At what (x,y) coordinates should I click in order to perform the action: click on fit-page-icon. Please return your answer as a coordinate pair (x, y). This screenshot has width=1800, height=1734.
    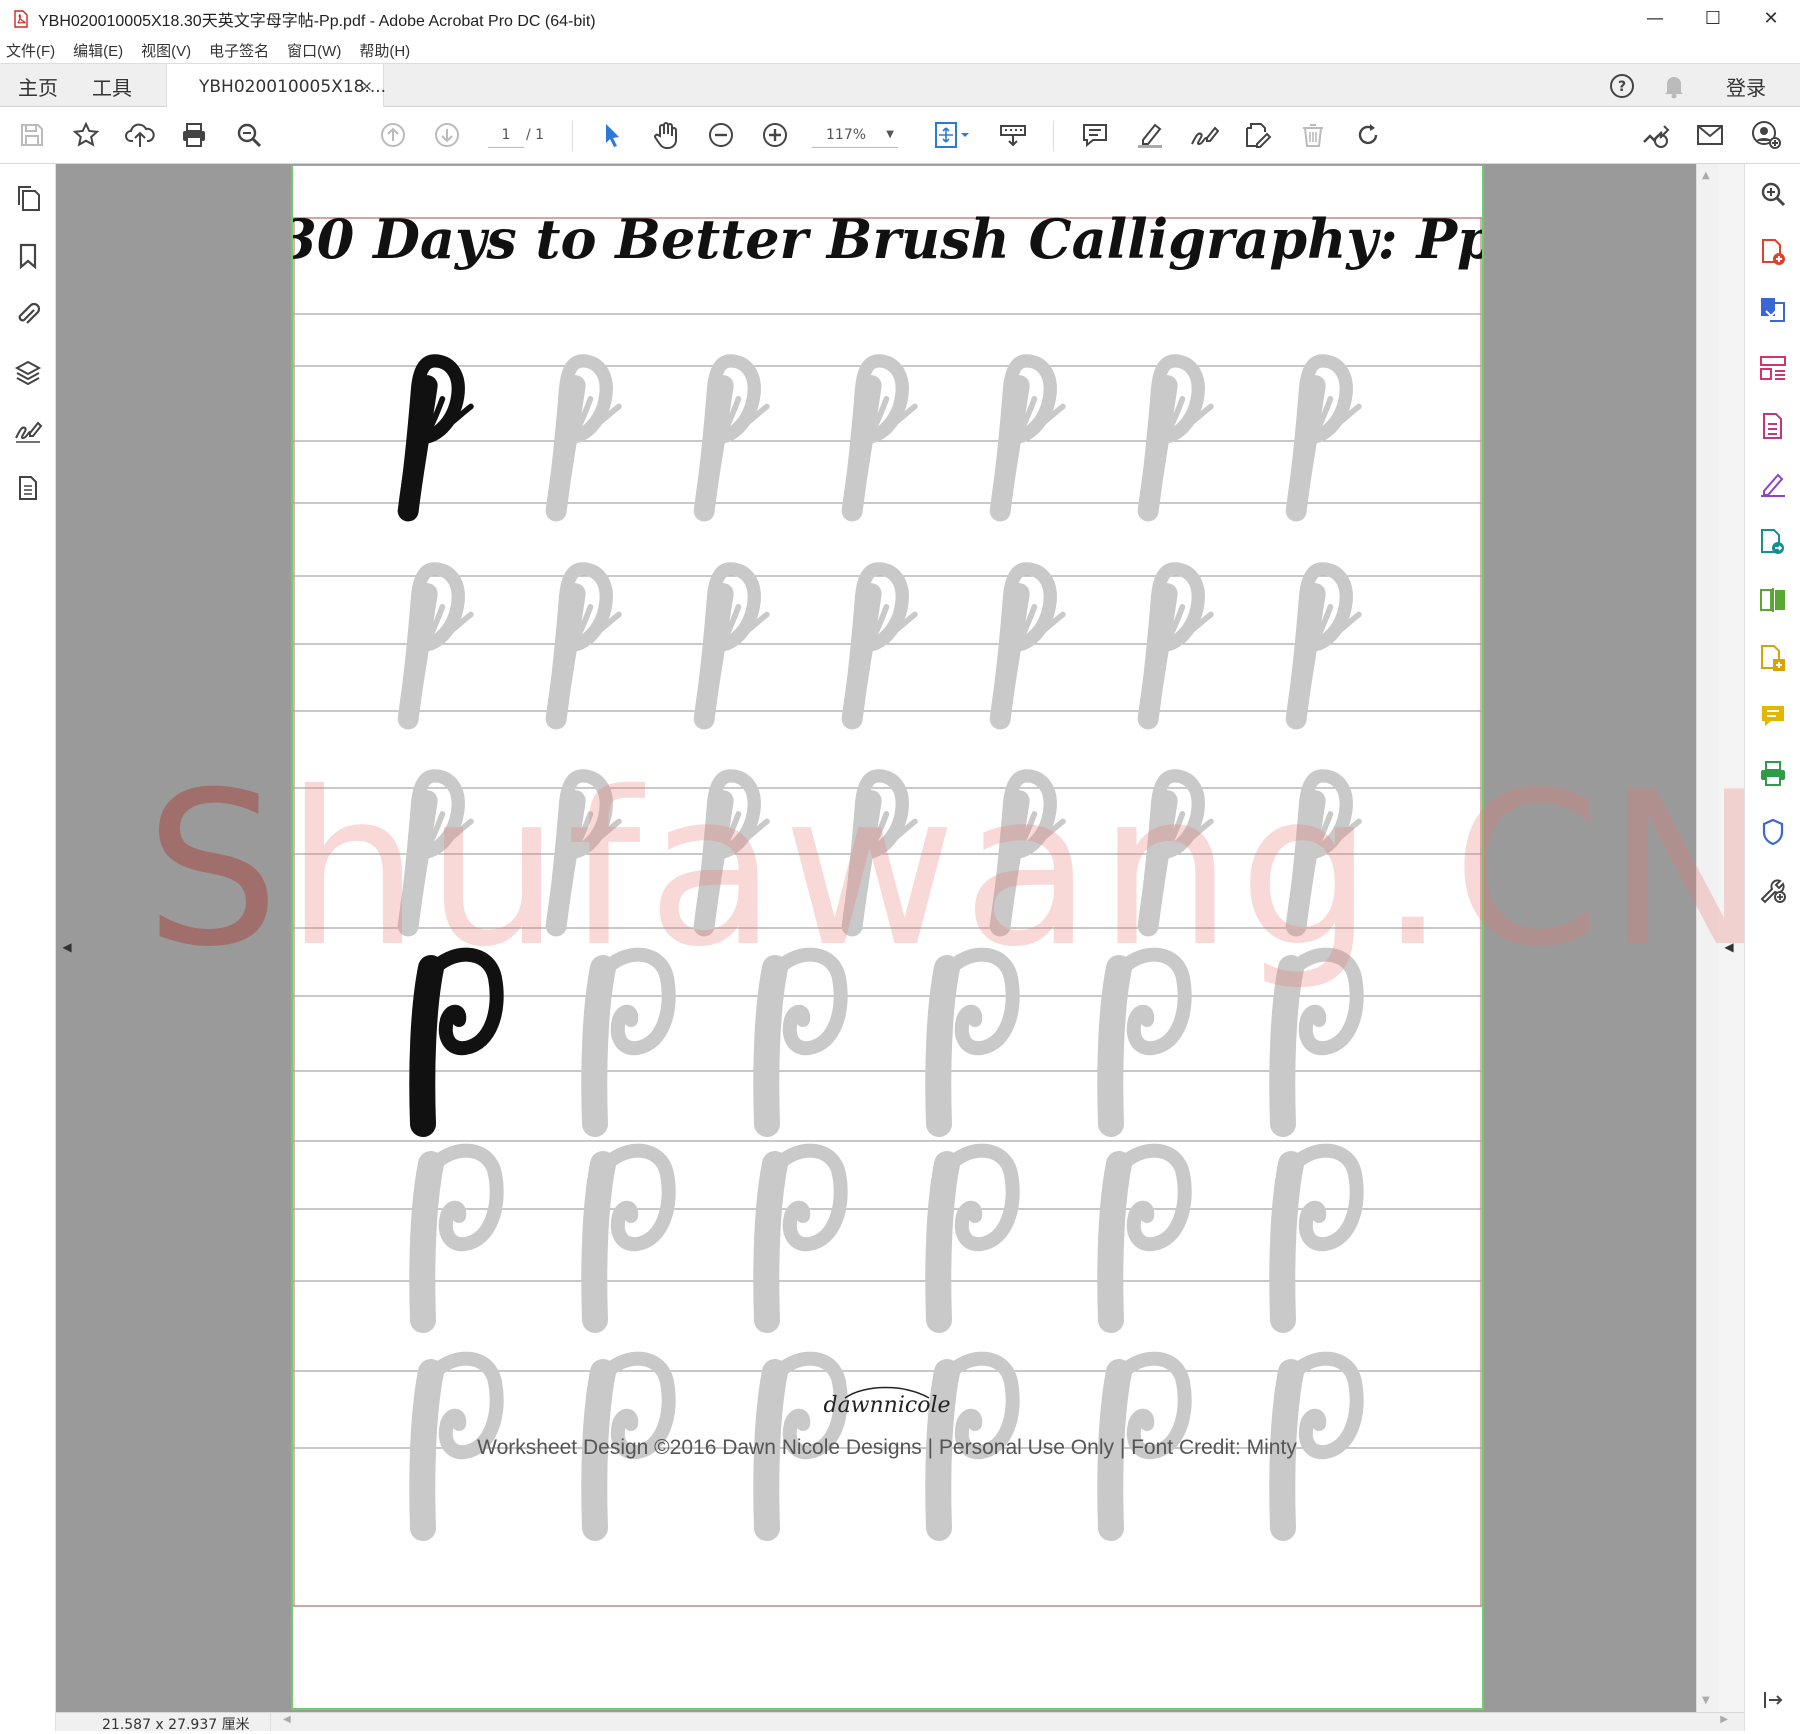
    Looking at the image, I should click on (952, 135).